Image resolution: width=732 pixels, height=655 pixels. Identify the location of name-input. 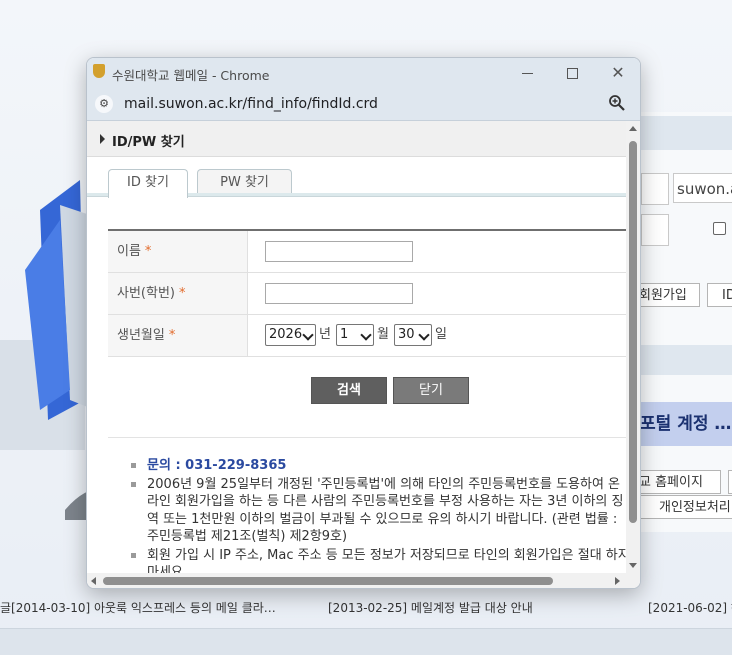
(339, 251).